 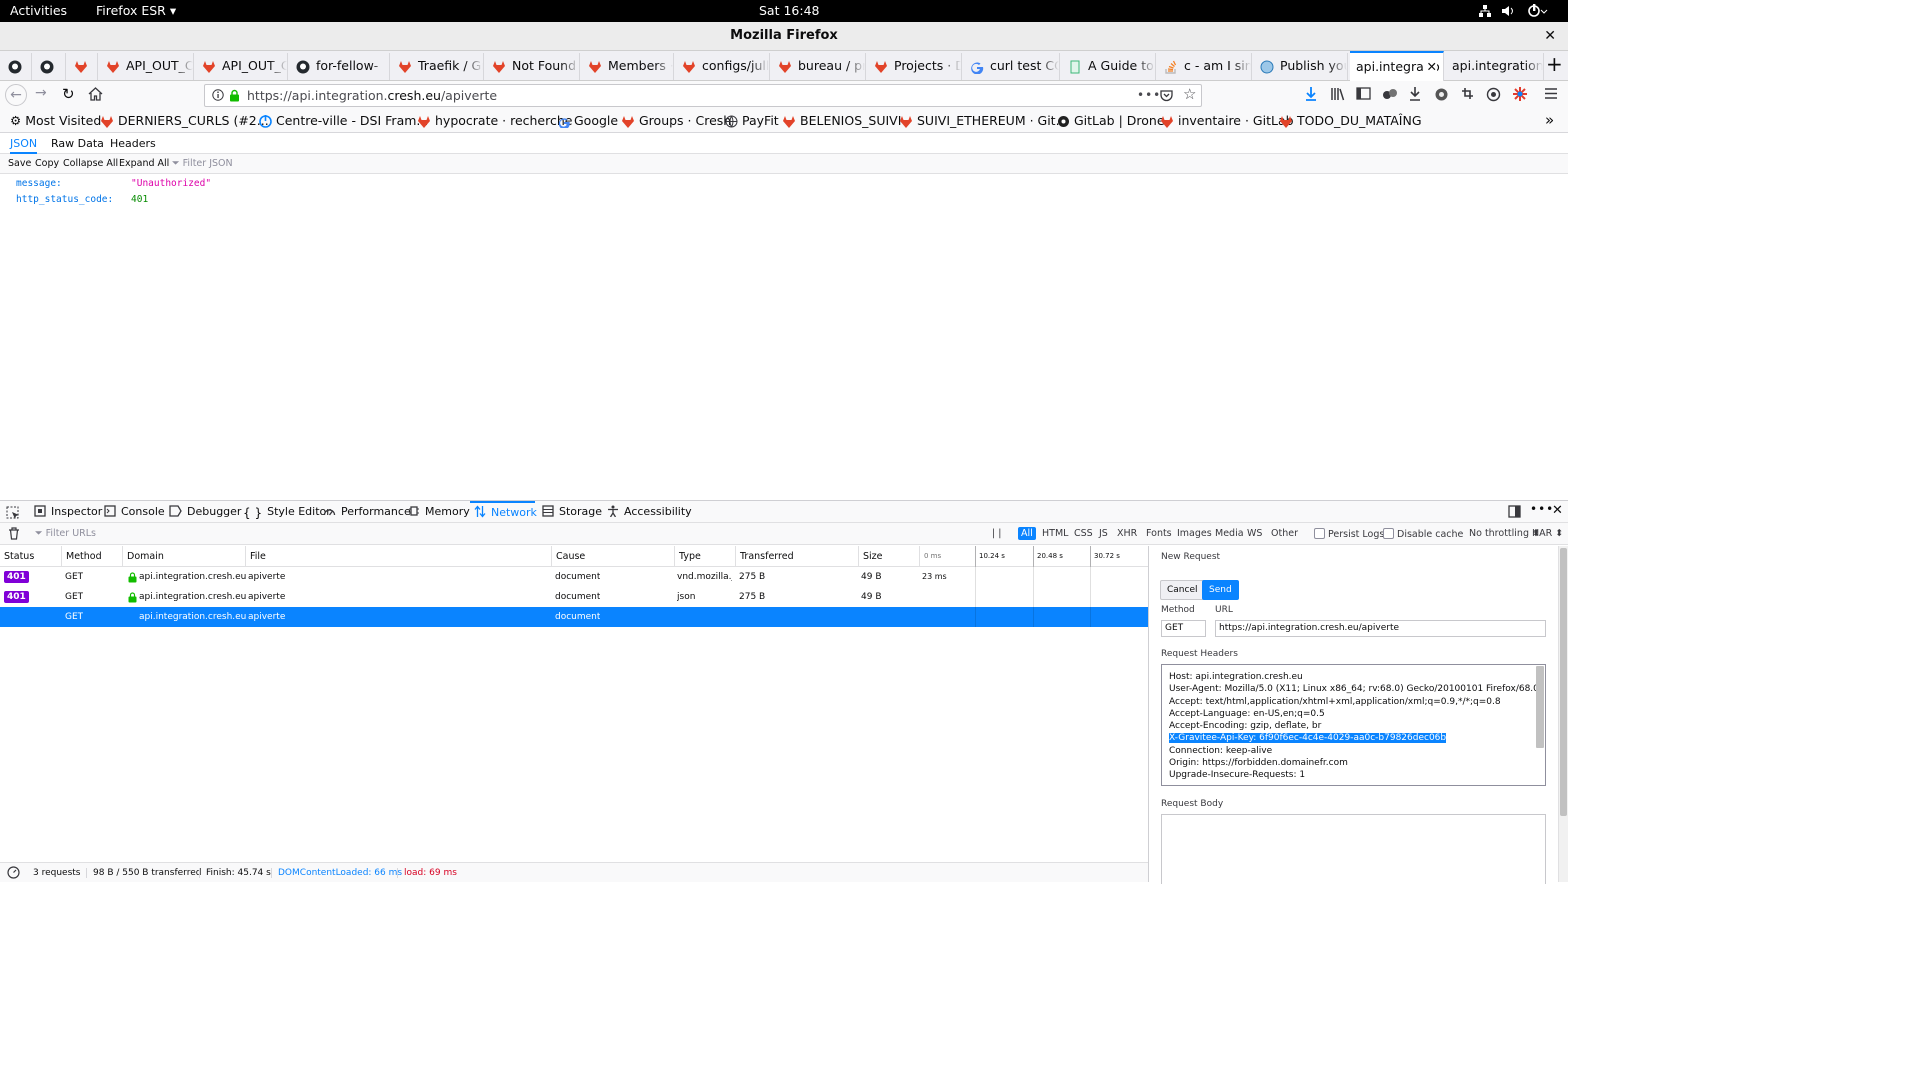 I want to click on activities-button: Activities, so click(x=38, y=10).